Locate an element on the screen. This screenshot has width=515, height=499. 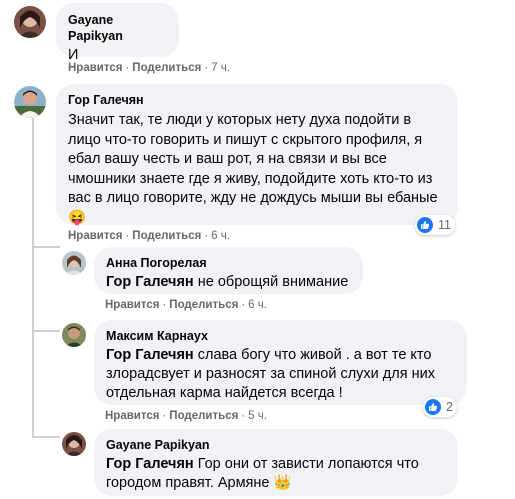
reply-author: Максим Карнаух is located at coordinates (280, 336).